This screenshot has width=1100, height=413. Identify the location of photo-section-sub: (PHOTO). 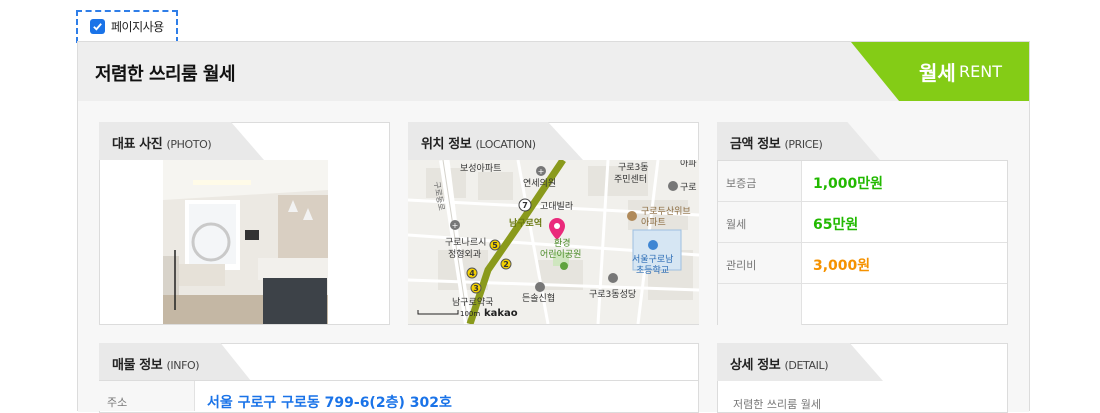
(189, 144).